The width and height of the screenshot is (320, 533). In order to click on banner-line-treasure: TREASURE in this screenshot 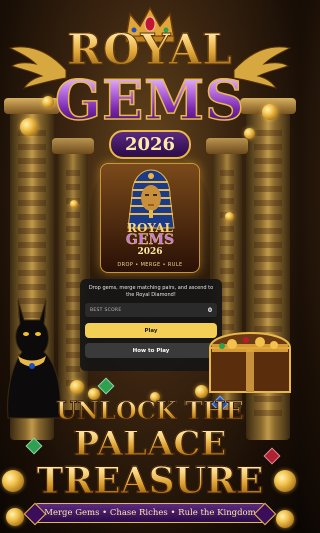, I will do `click(150, 481)`.